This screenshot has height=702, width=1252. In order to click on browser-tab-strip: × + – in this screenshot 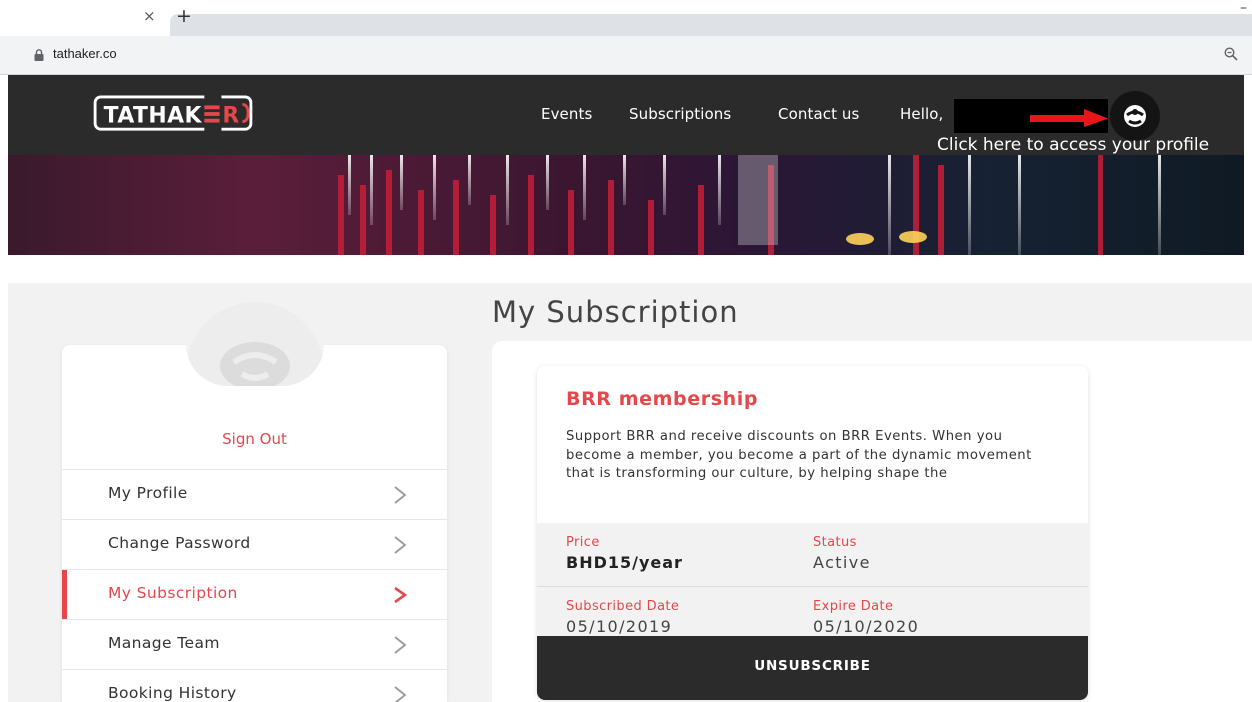, I will do `click(626, 18)`.